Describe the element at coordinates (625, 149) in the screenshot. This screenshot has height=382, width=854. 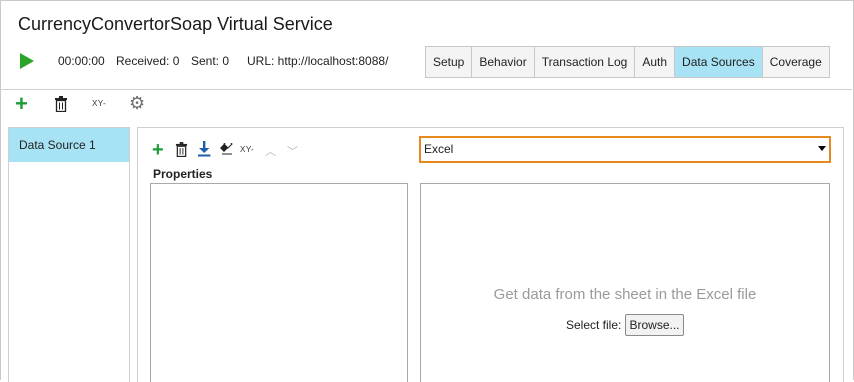
I see `source-type-select: Excel` at that location.